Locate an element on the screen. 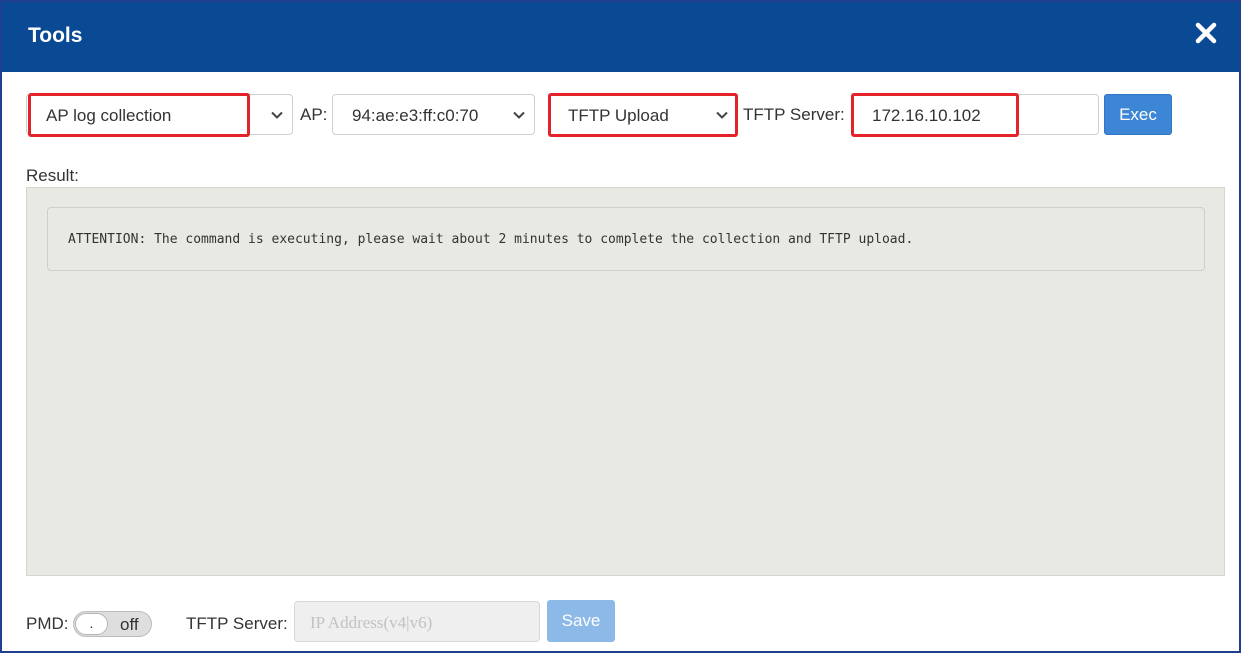  pmd-label: PMD: is located at coordinates (47, 623).